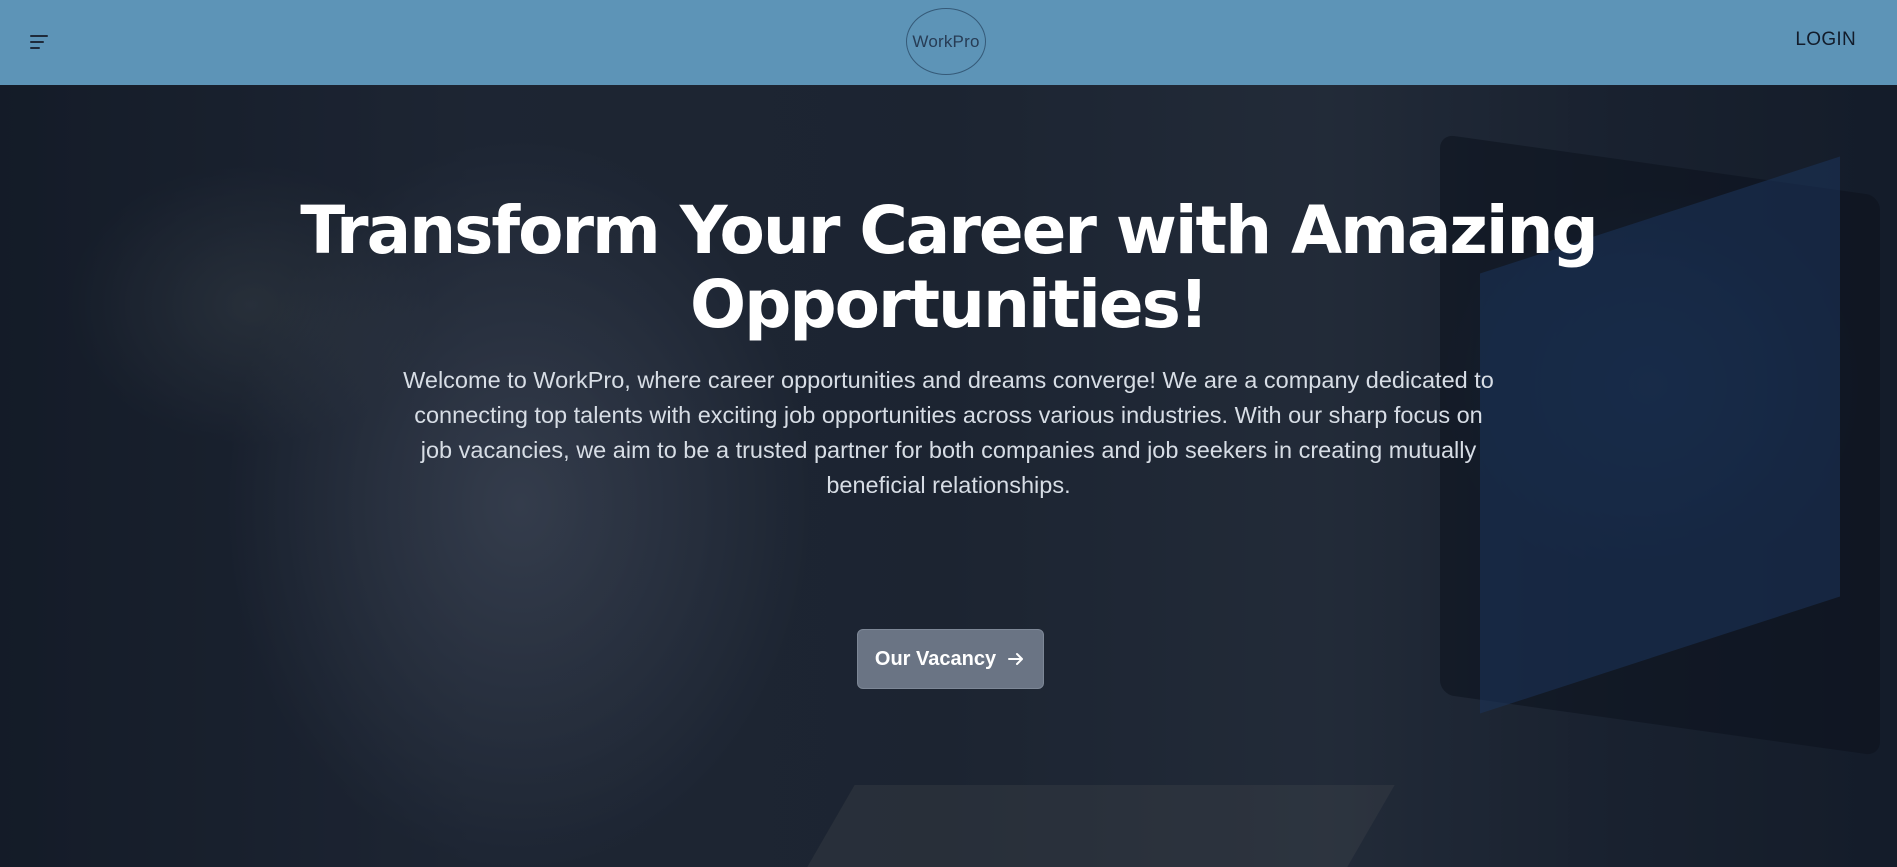 This screenshot has width=1897, height=867. I want to click on top-navbar: WorkPro LOGIN, so click(948, 42).